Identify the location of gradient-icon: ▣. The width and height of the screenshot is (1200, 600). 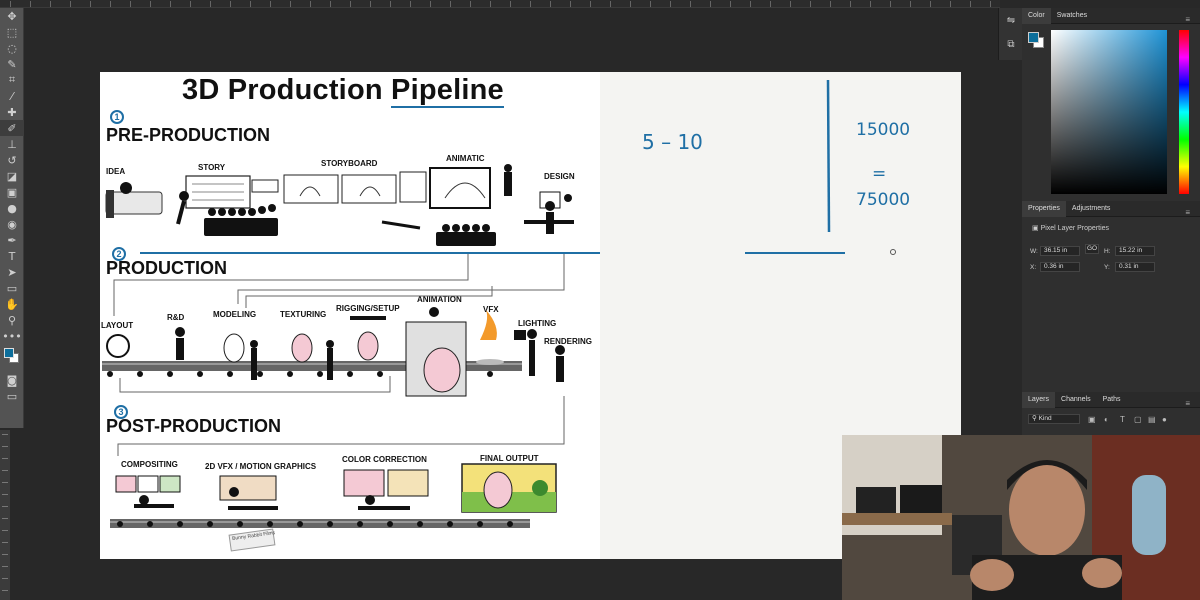
(12, 192).